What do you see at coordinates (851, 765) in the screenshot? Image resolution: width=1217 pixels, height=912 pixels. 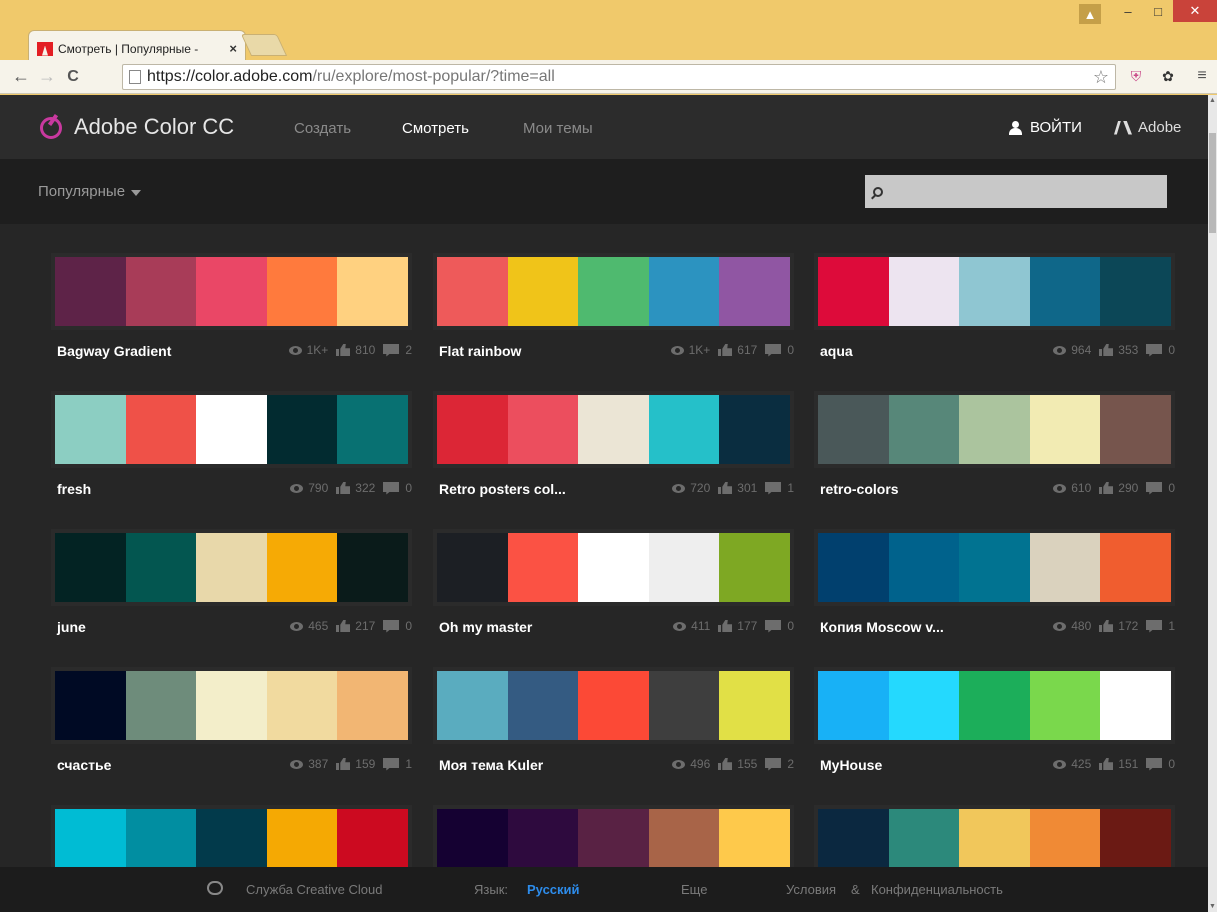 I see `theme-name: MyHouse` at bounding box center [851, 765].